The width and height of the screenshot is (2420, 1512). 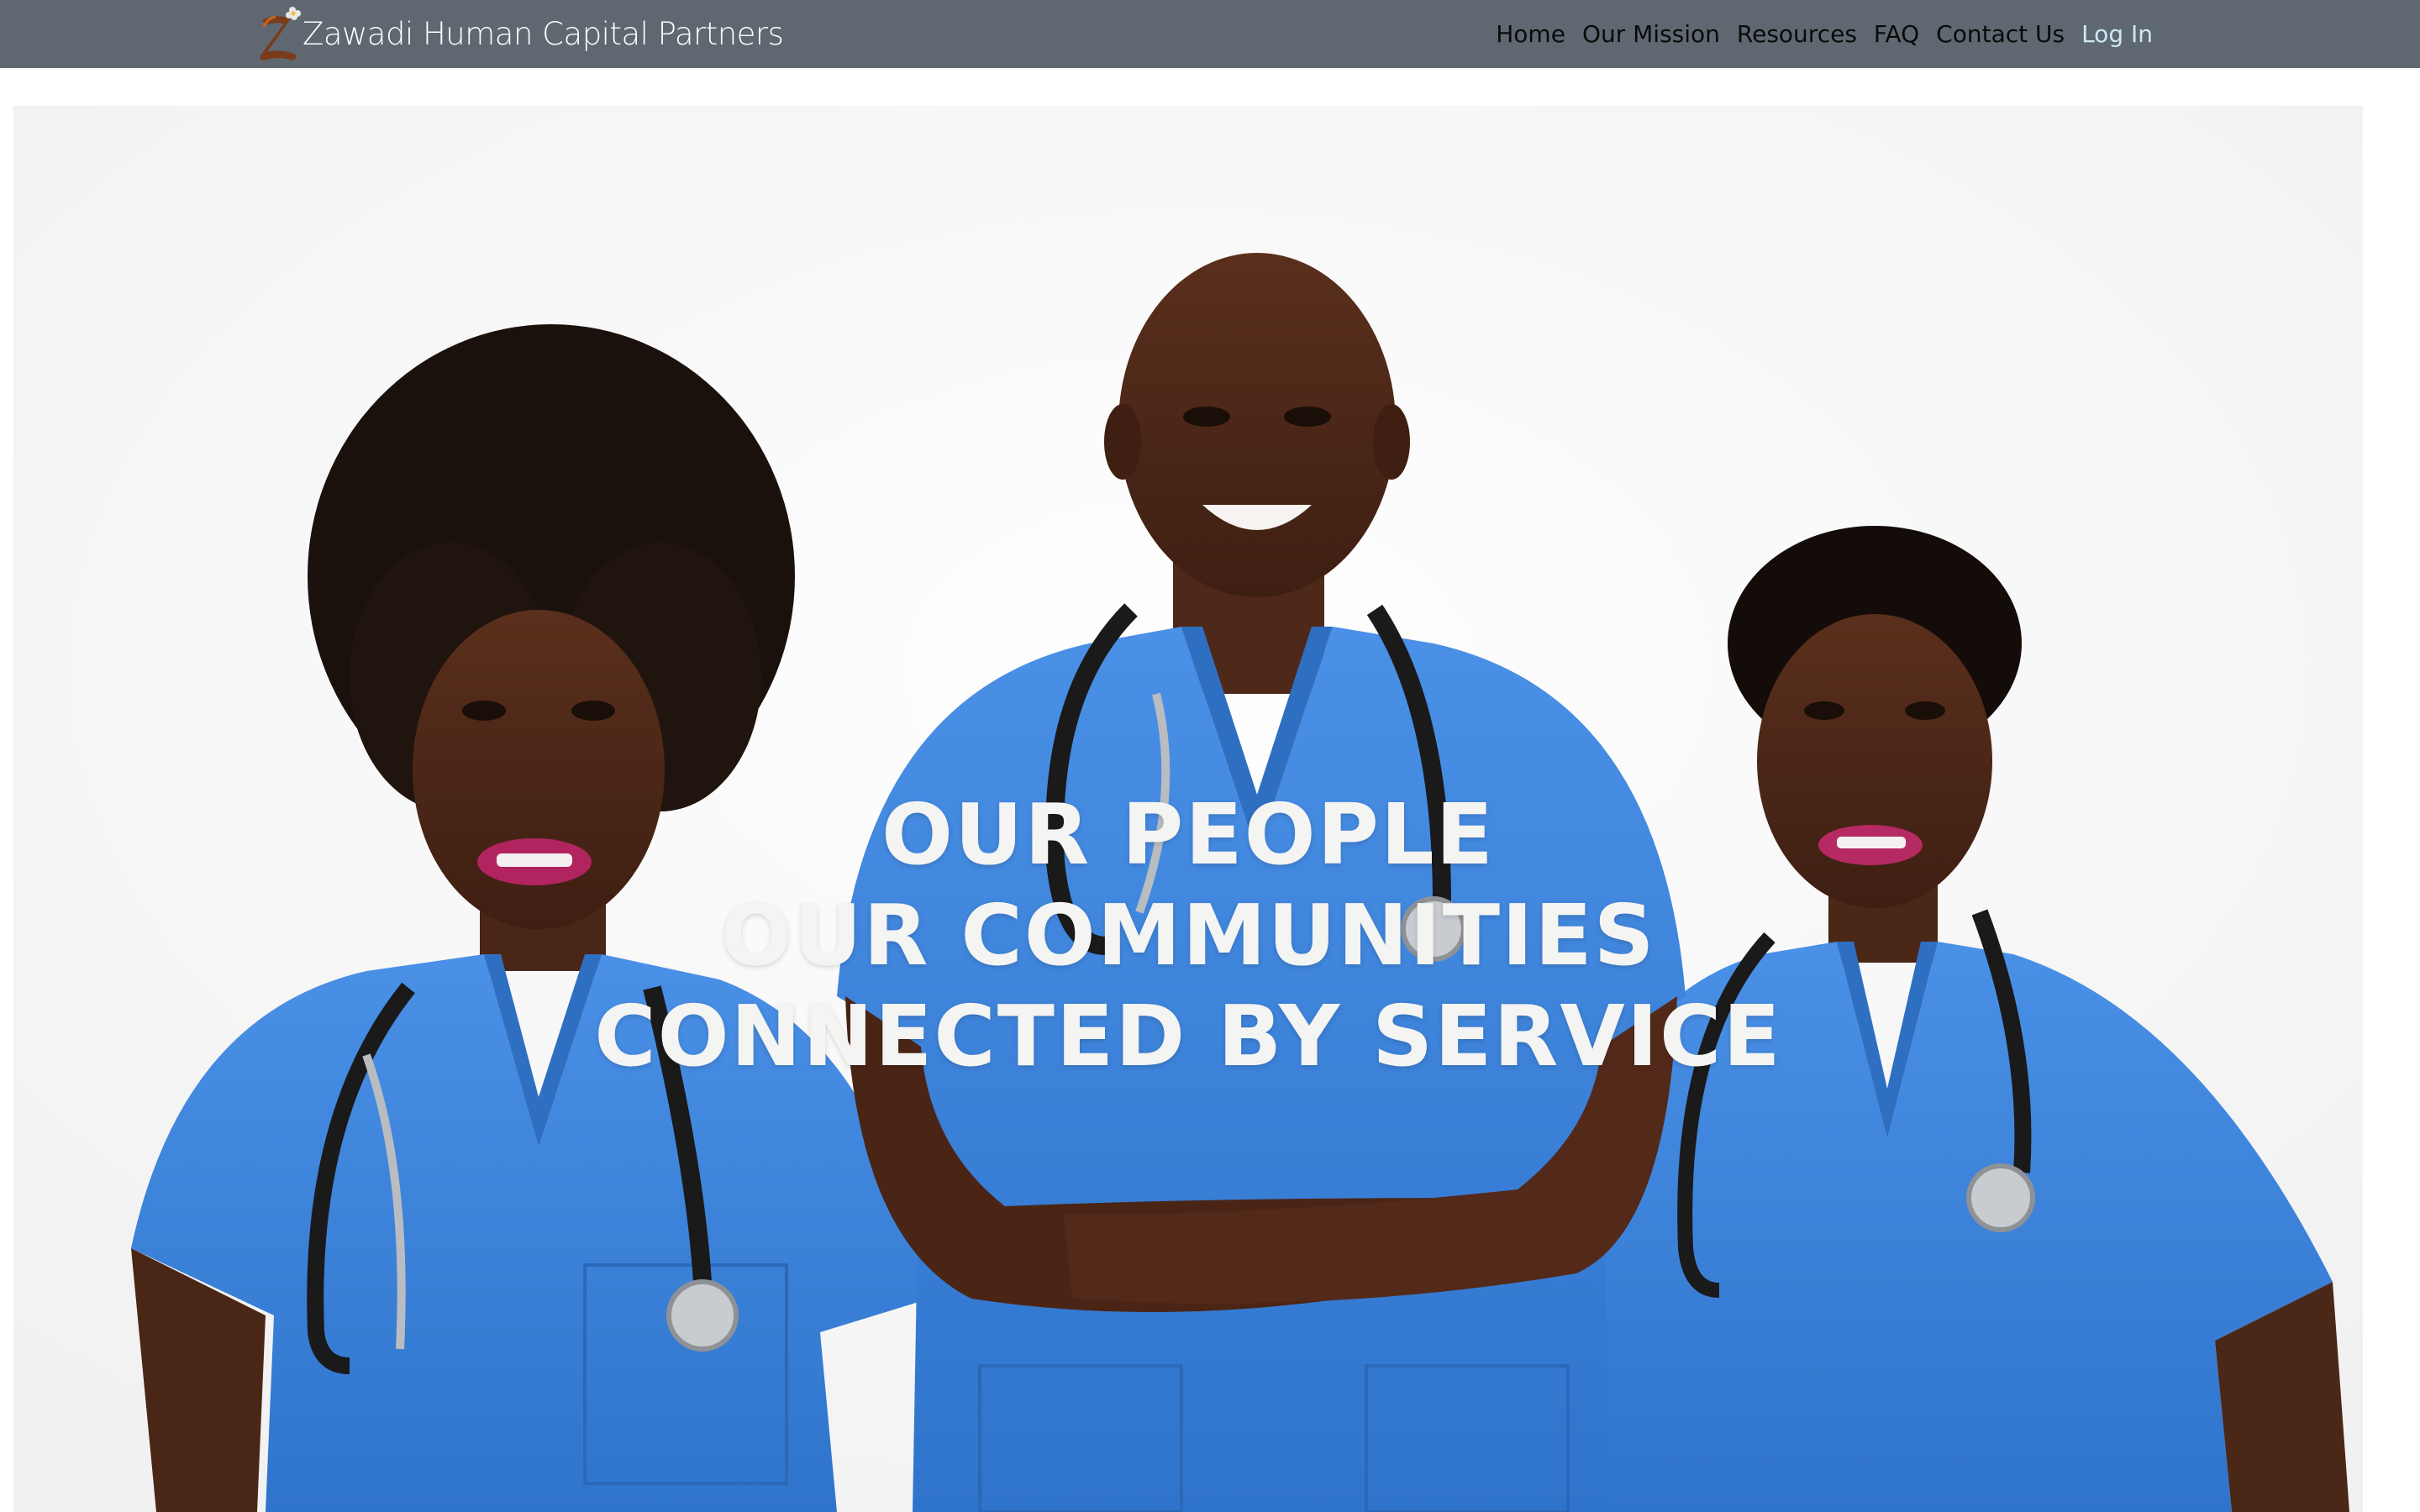 What do you see at coordinates (1651, 34) in the screenshot?
I see `nav-our-mission: Our Mission` at bounding box center [1651, 34].